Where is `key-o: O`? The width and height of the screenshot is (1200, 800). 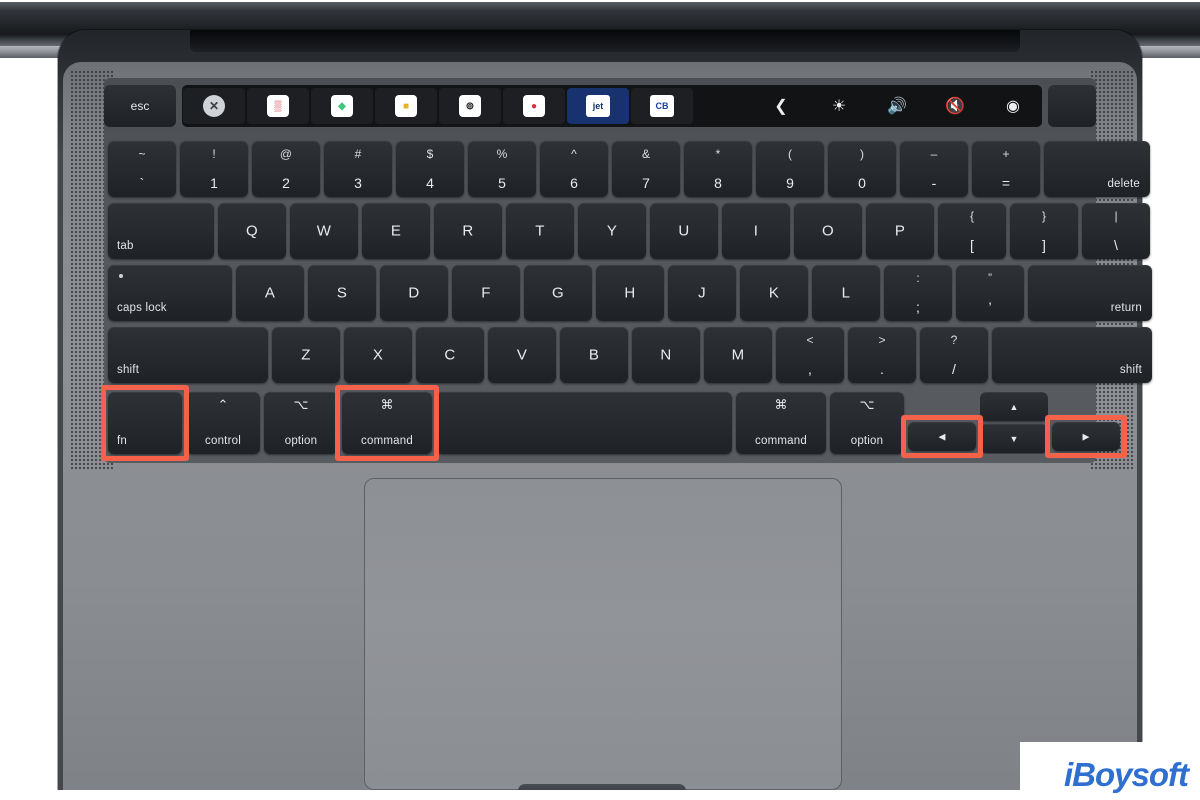 key-o: O is located at coordinates (828, 231).